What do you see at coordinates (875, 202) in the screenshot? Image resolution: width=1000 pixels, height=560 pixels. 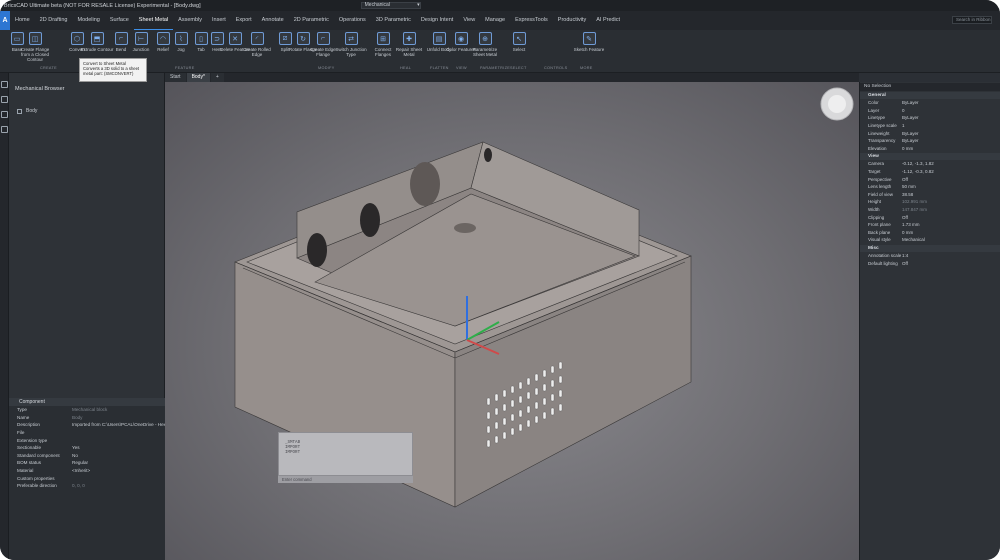 I see `property-key: Height` at bounding box center [875, 202].